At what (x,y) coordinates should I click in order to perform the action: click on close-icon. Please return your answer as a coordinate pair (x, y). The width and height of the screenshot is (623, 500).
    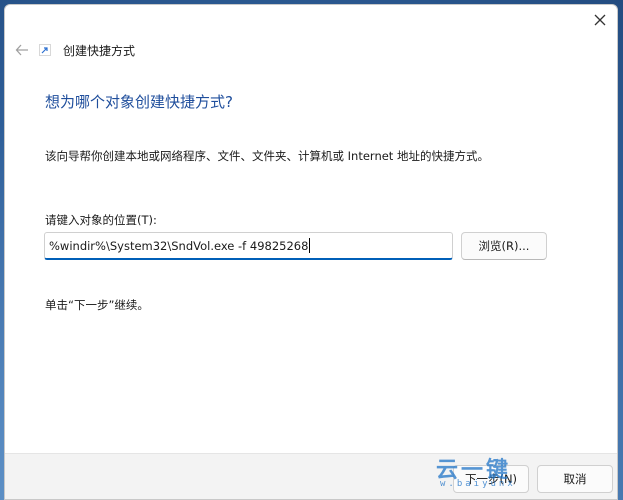
    Looking at the image, I should click on (600, 20).